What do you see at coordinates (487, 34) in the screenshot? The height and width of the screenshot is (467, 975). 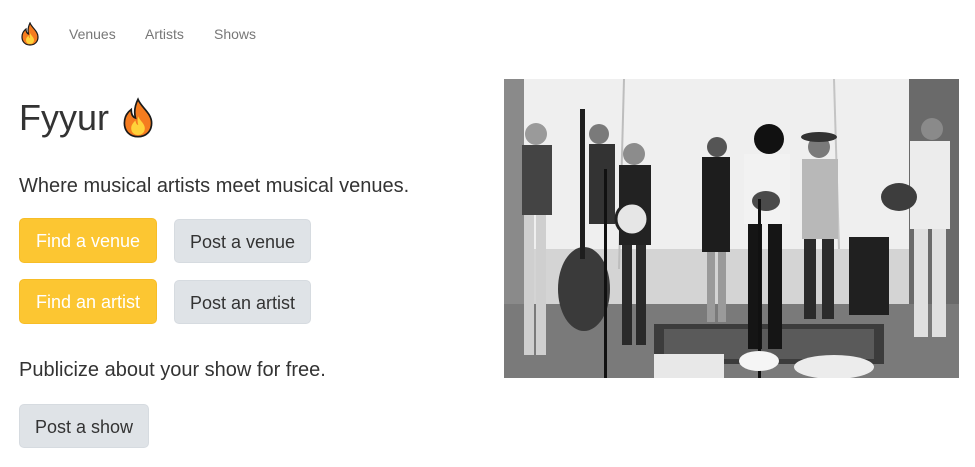 I see `navbar: Venues Artists Shows` at bounding box center [487, 34].